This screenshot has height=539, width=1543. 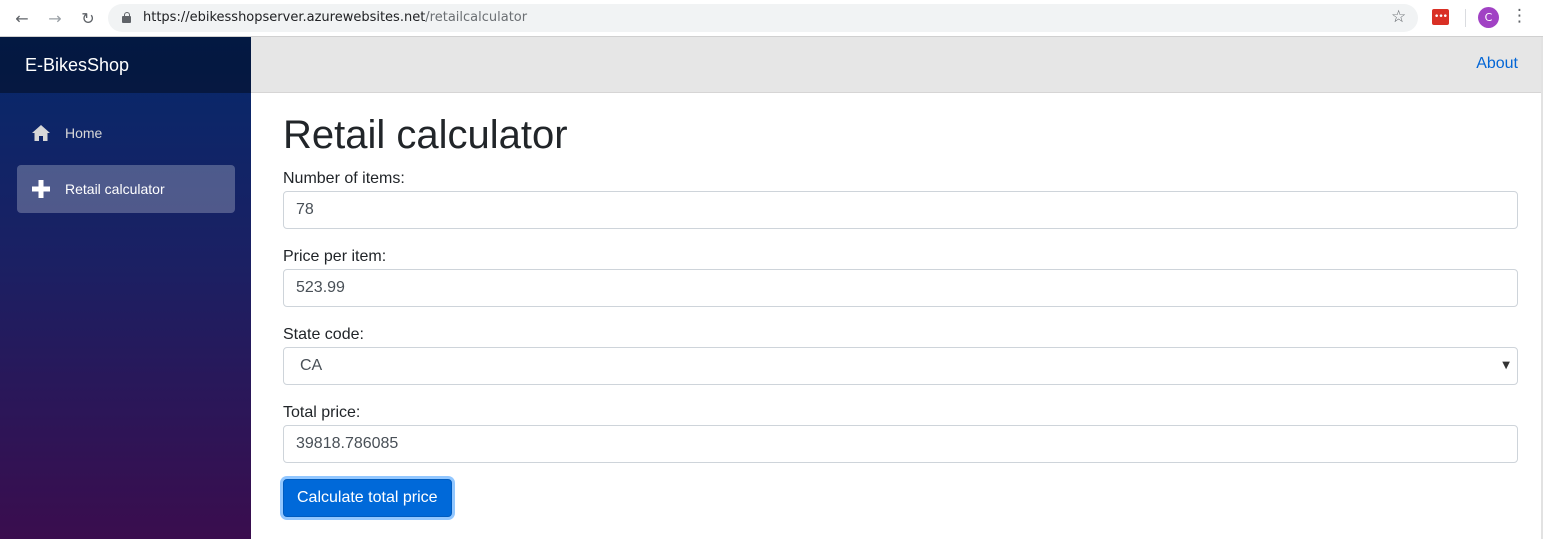 I want to click on sidebar-item-retail-calculator: Retail calculator, so click(x=126, y=189).